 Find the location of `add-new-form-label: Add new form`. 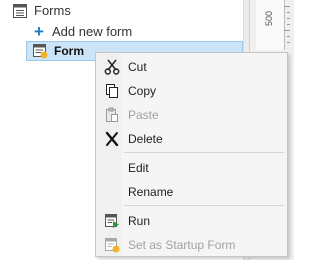

add-new-form-label: Add new form is located at coordinates (92, 31).